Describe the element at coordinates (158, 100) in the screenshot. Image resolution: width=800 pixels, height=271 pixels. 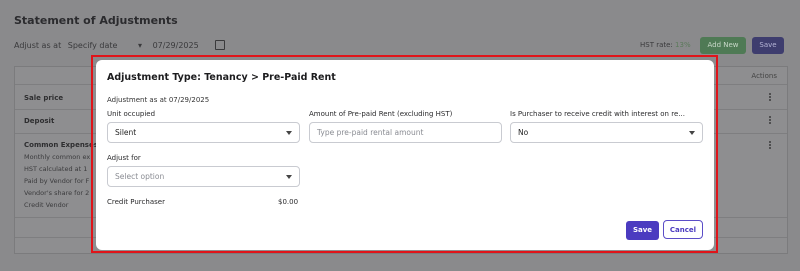
I see `adjustment-as-at: Adjustment as at 07/29/2025` at that location.